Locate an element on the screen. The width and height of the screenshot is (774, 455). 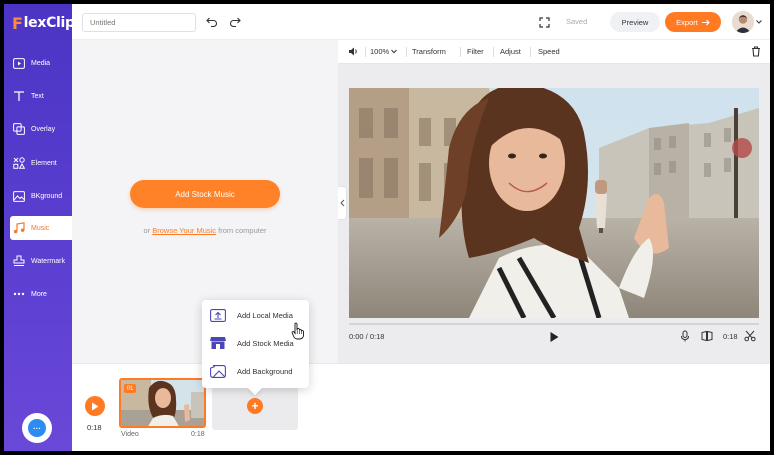
sidebar-item-background: BKground is located at coordinates (38, 196).